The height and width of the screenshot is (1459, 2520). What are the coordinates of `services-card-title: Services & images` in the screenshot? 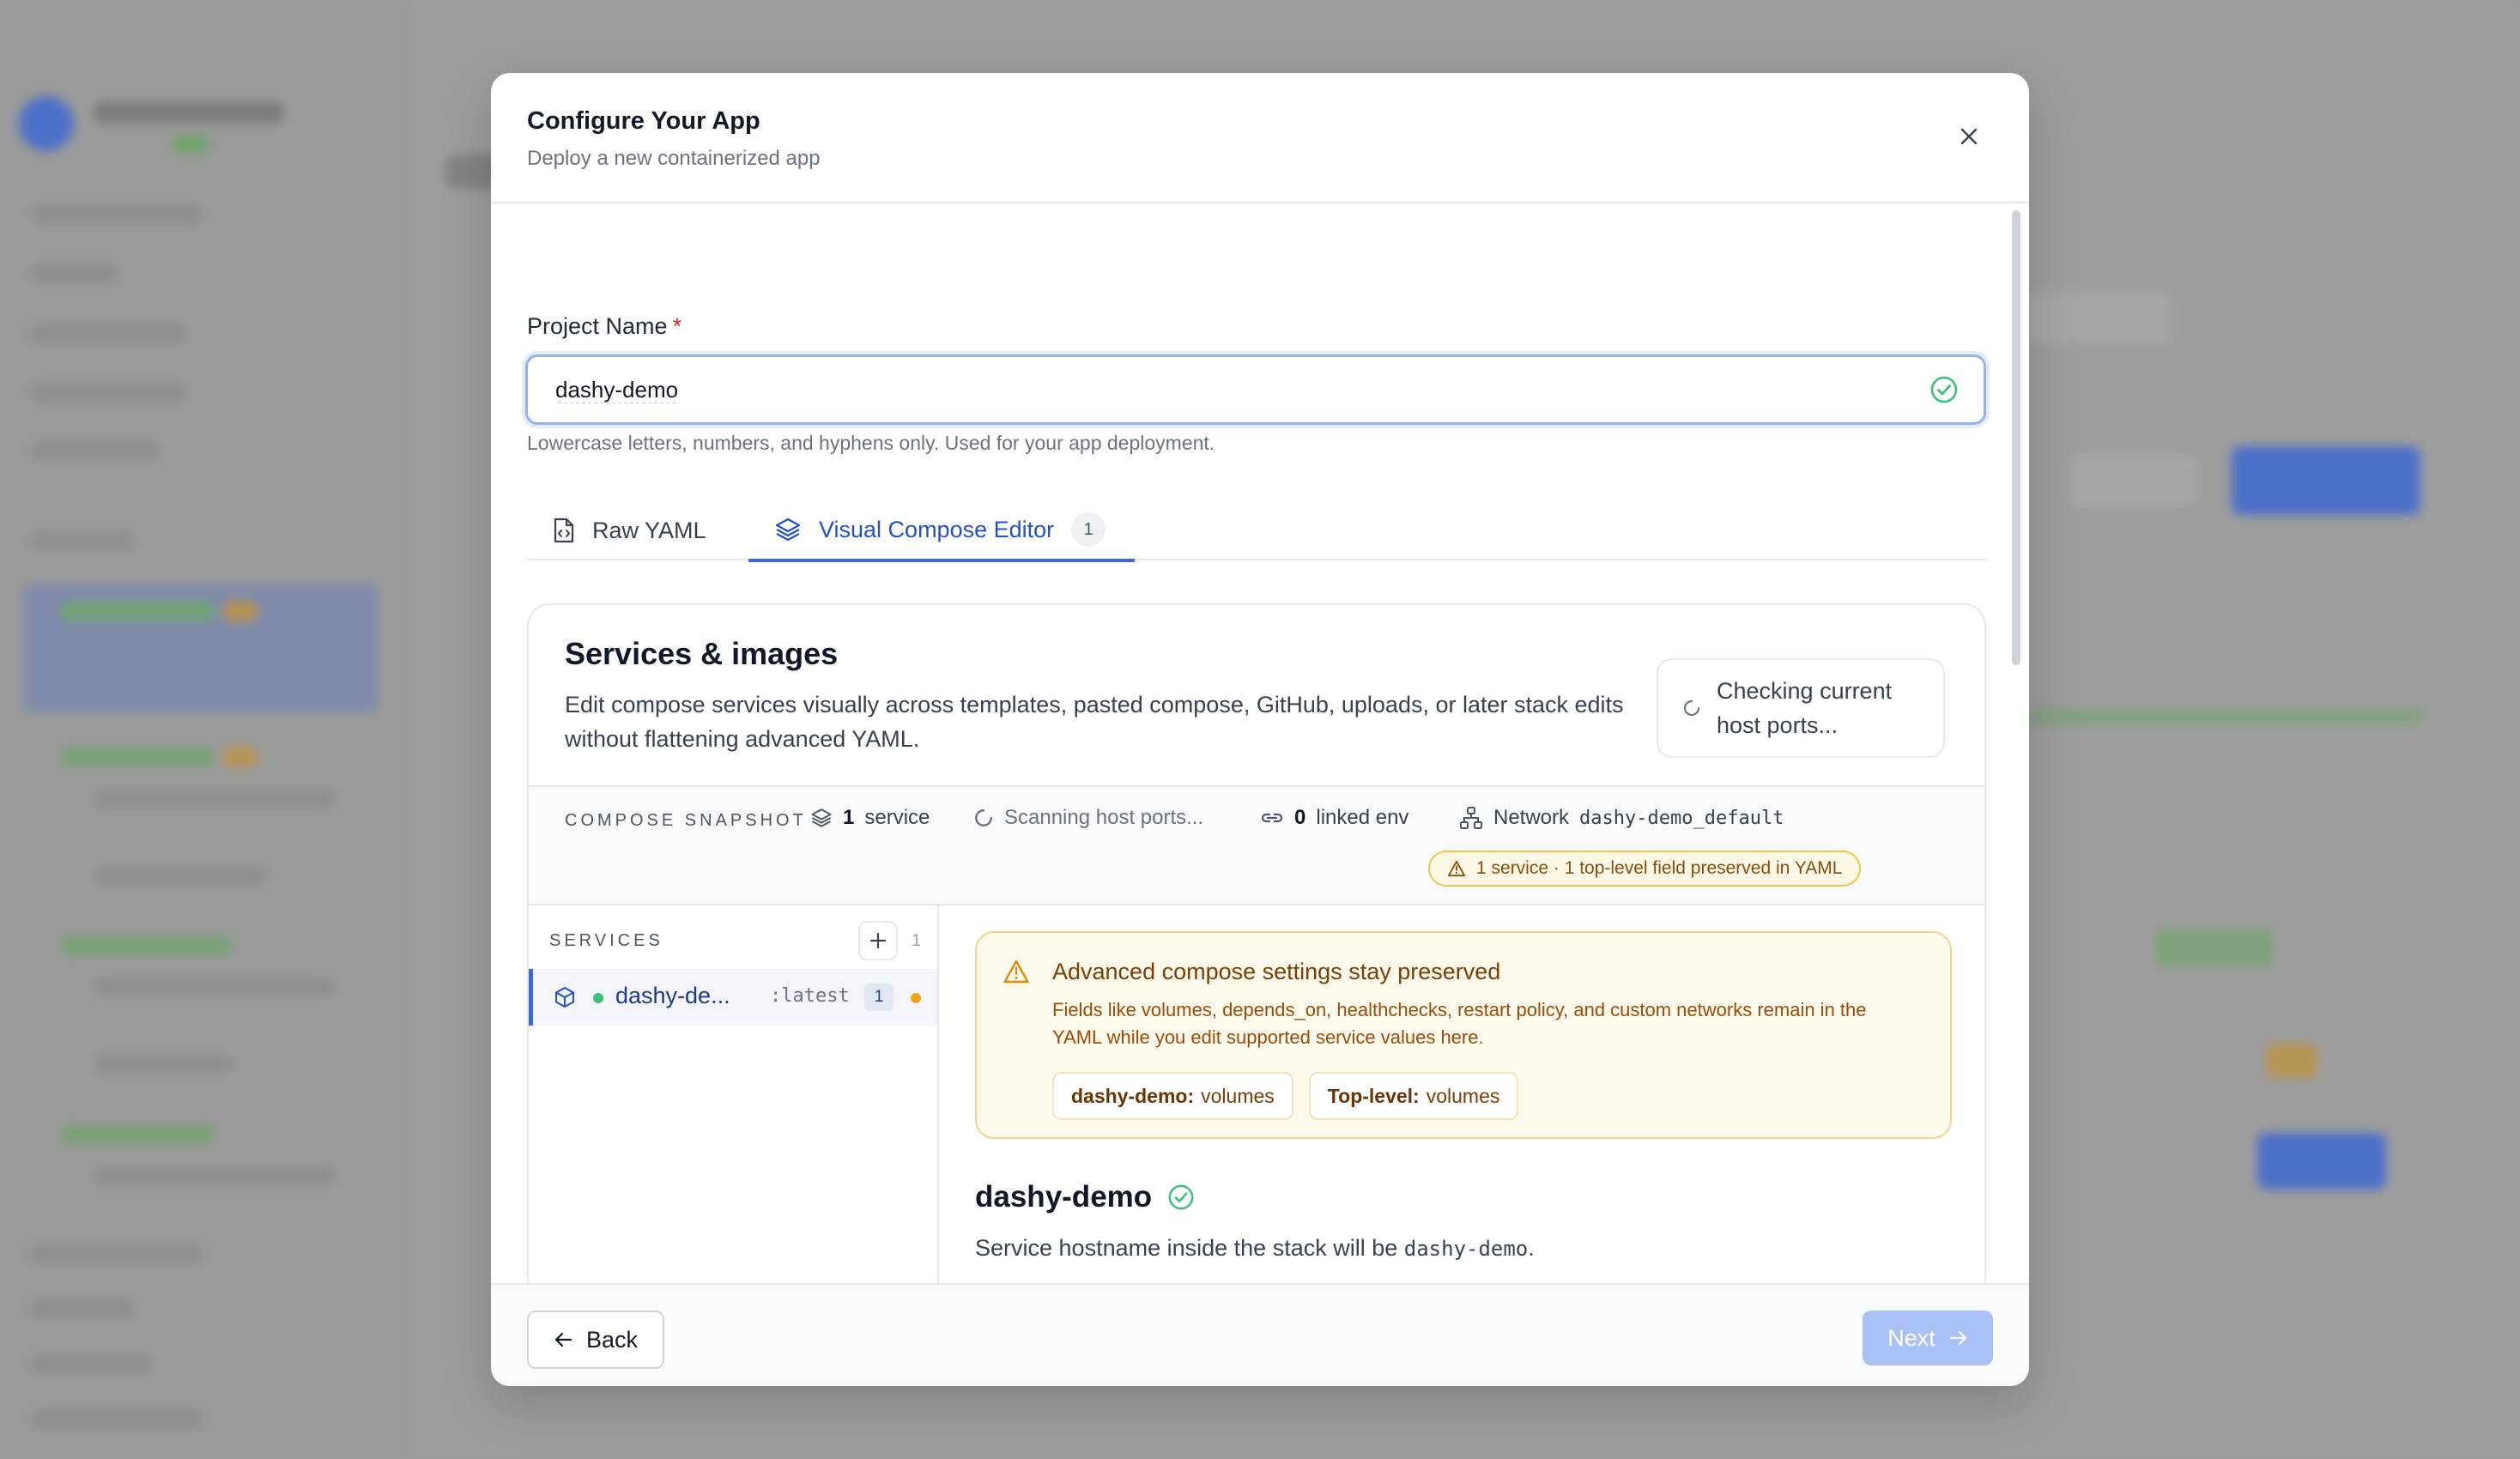 It's located at (702, 653).